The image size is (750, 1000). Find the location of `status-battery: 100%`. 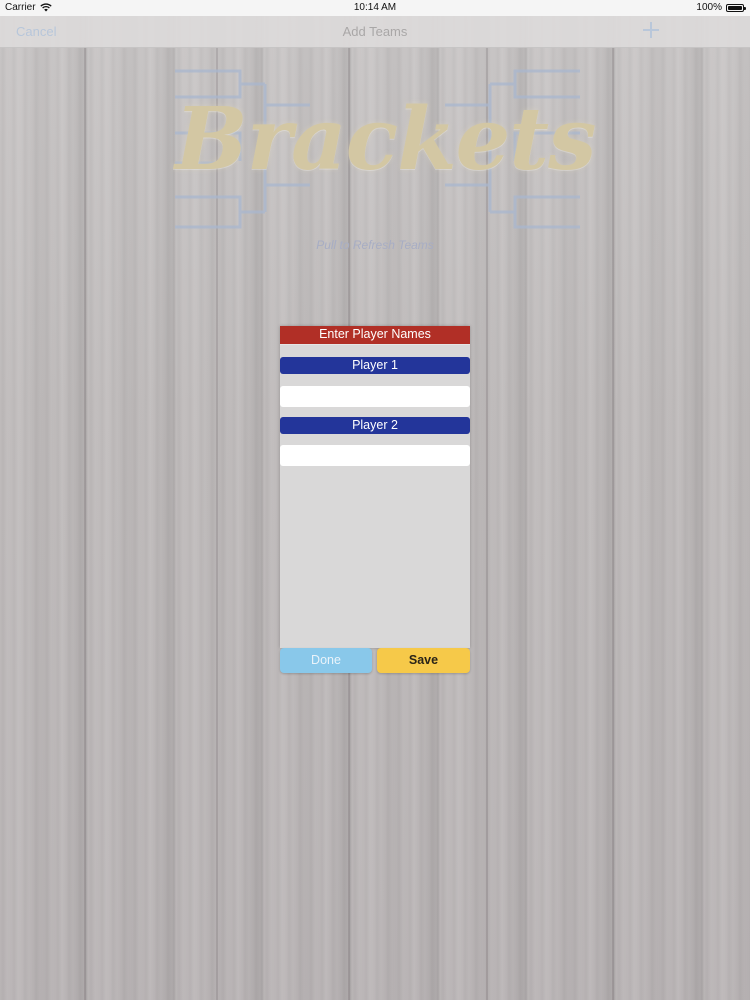

status-battery: 100% is located at coordinates (721, 7).